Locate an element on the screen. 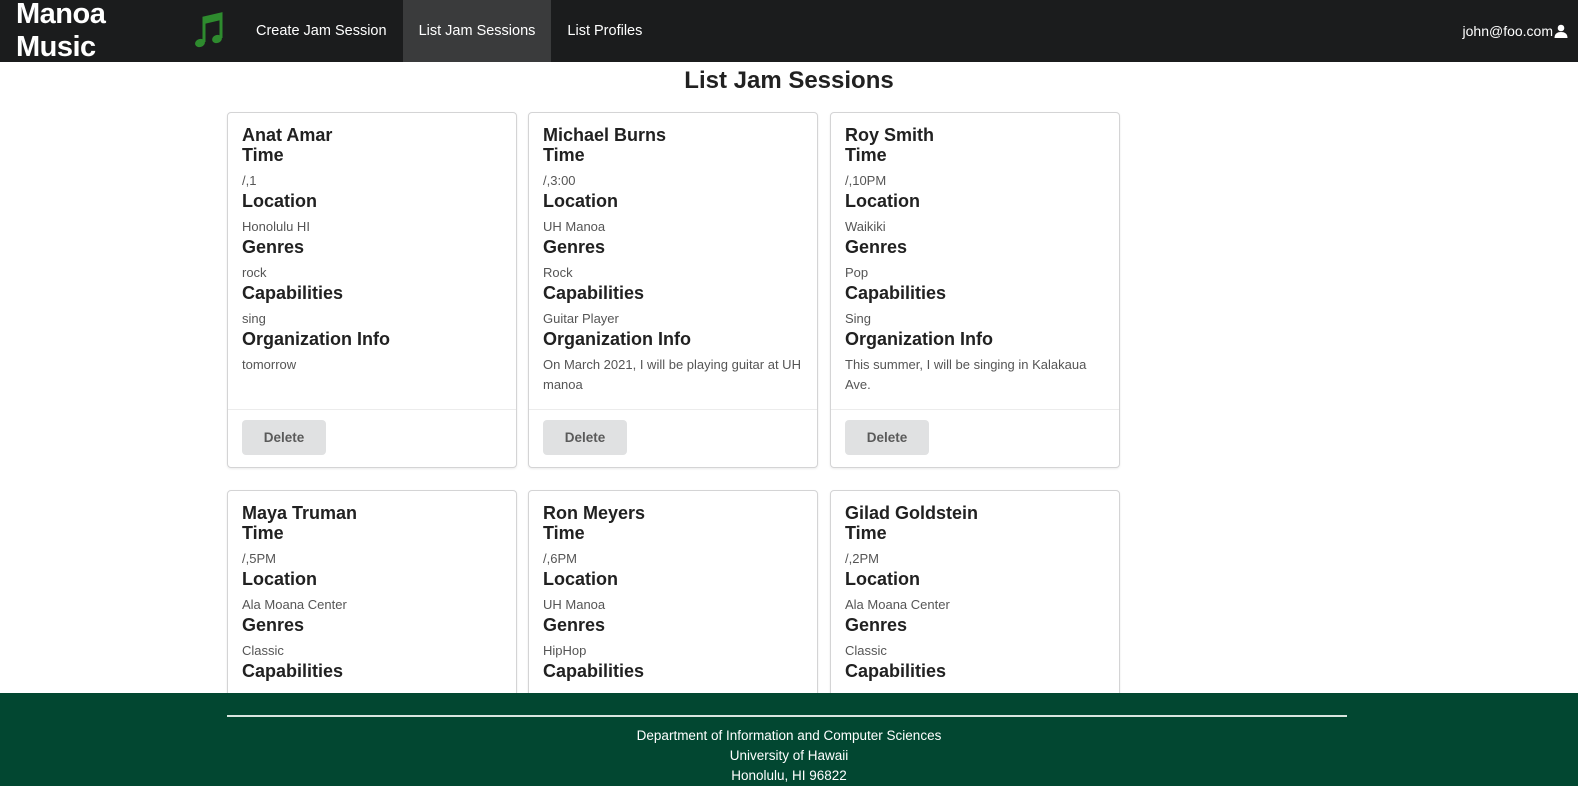 The width and height of the screenshot is (1578, 786). genres-value: Pop is located at coordinates (857, 272).